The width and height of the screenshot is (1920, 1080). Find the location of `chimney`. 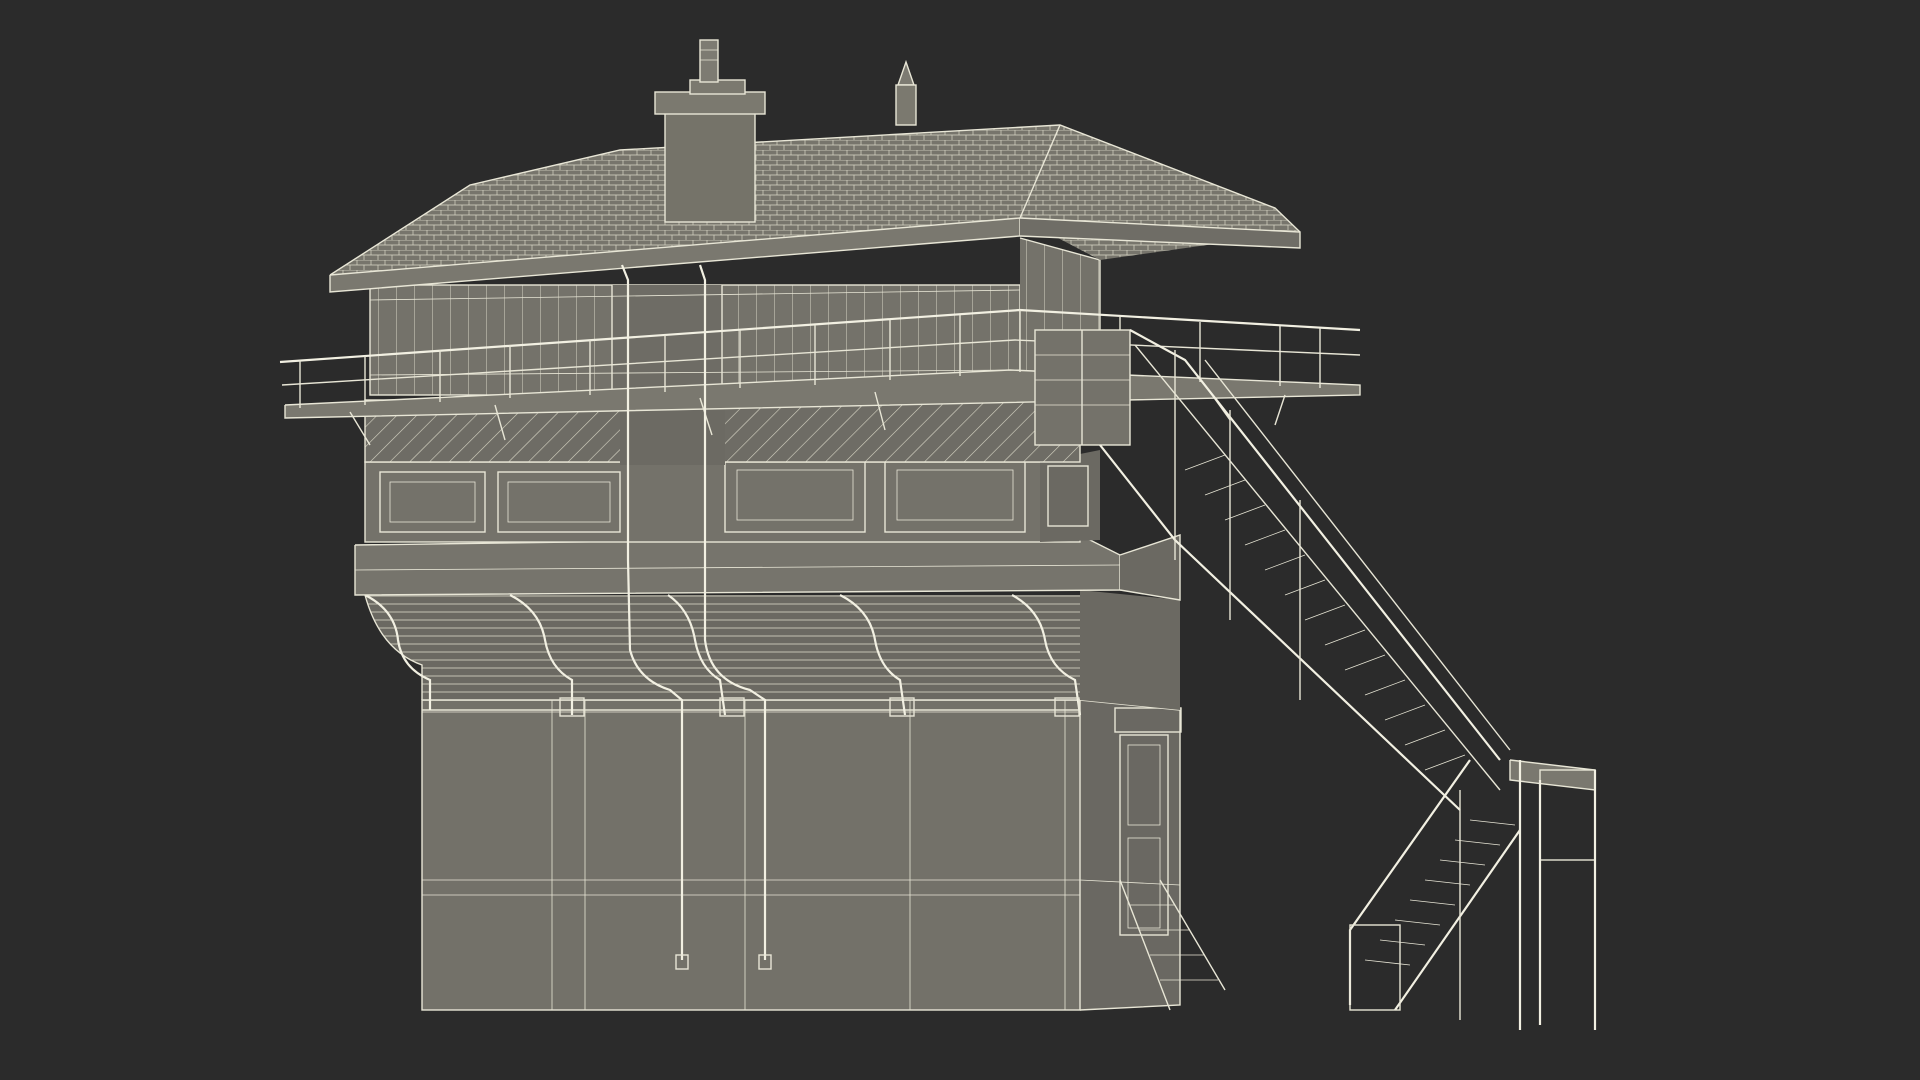

chimney is located at coordinates (710, 131).